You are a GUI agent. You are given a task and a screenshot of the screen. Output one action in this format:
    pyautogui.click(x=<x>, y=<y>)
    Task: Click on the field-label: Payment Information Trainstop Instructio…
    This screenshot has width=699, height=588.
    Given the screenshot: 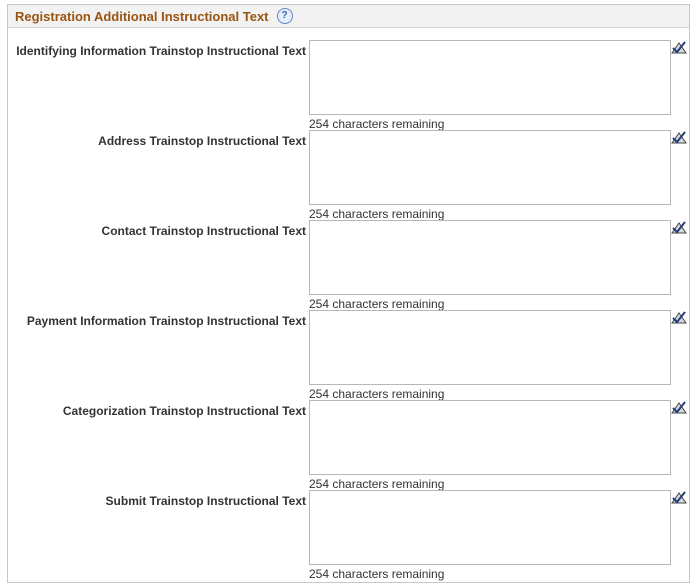 What is the action you would take?
    pyautogui.click(x=166, y=321)
    